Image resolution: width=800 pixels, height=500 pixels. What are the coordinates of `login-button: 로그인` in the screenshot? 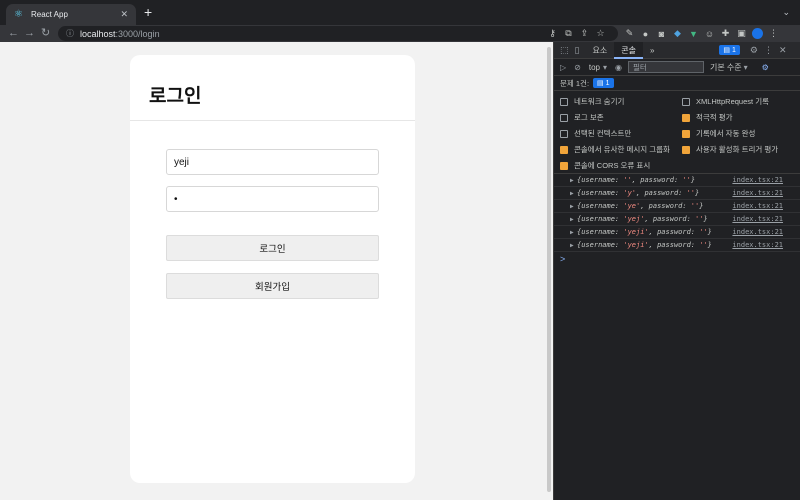 It's located at (272, 248).